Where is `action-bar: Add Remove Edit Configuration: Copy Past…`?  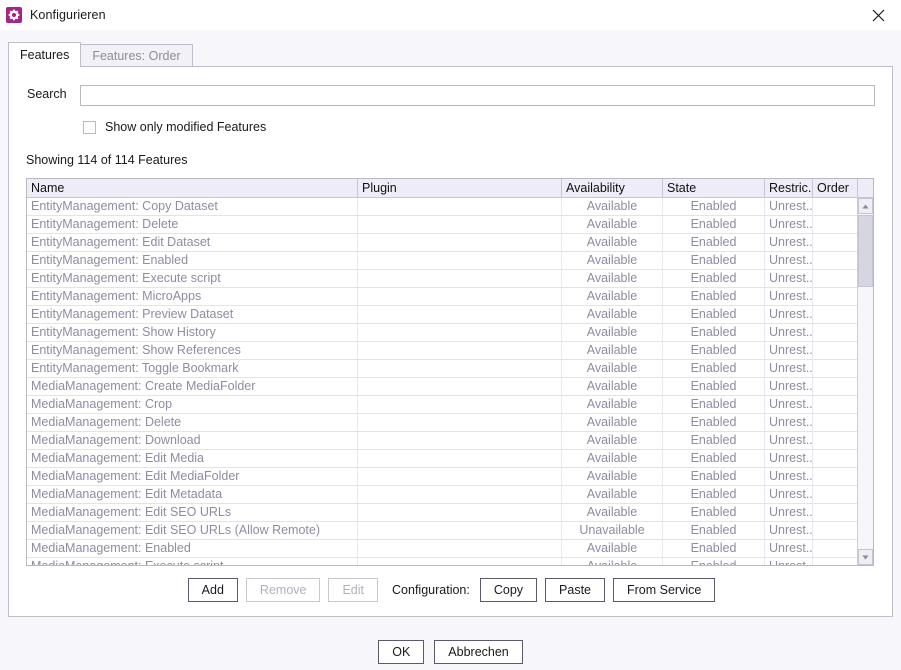
action-bar: Add Remove Edit Configuration: Copy Past… is located at coordinates (451, 590).